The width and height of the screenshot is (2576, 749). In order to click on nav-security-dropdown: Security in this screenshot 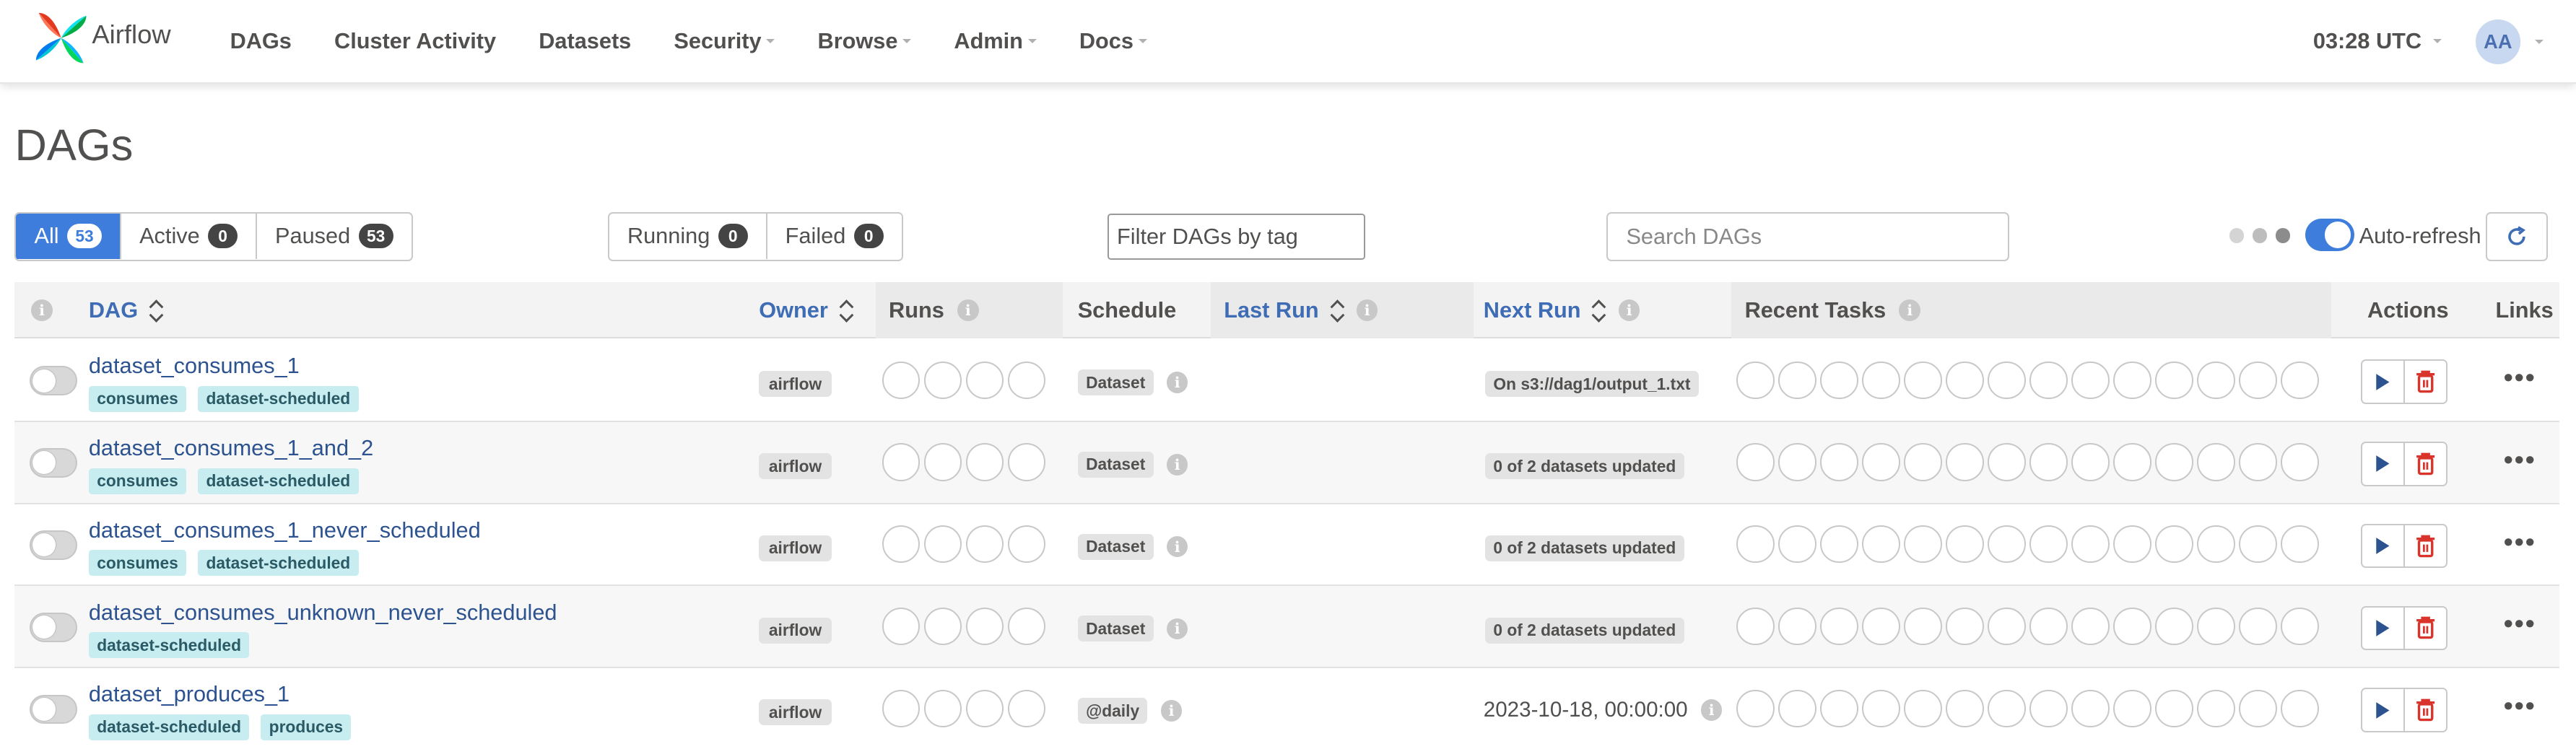, I will do `click(724, 41)`.